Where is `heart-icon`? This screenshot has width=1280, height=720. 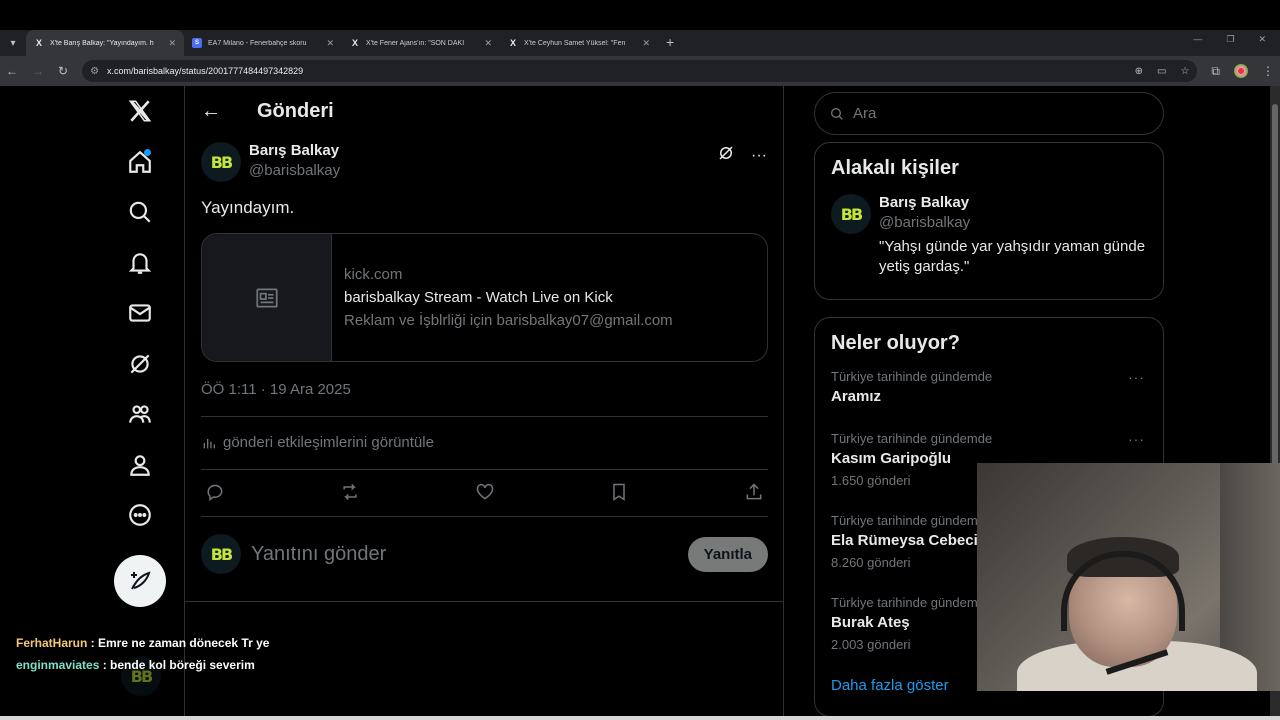 heart-icon is located at coordinates (485, 492).